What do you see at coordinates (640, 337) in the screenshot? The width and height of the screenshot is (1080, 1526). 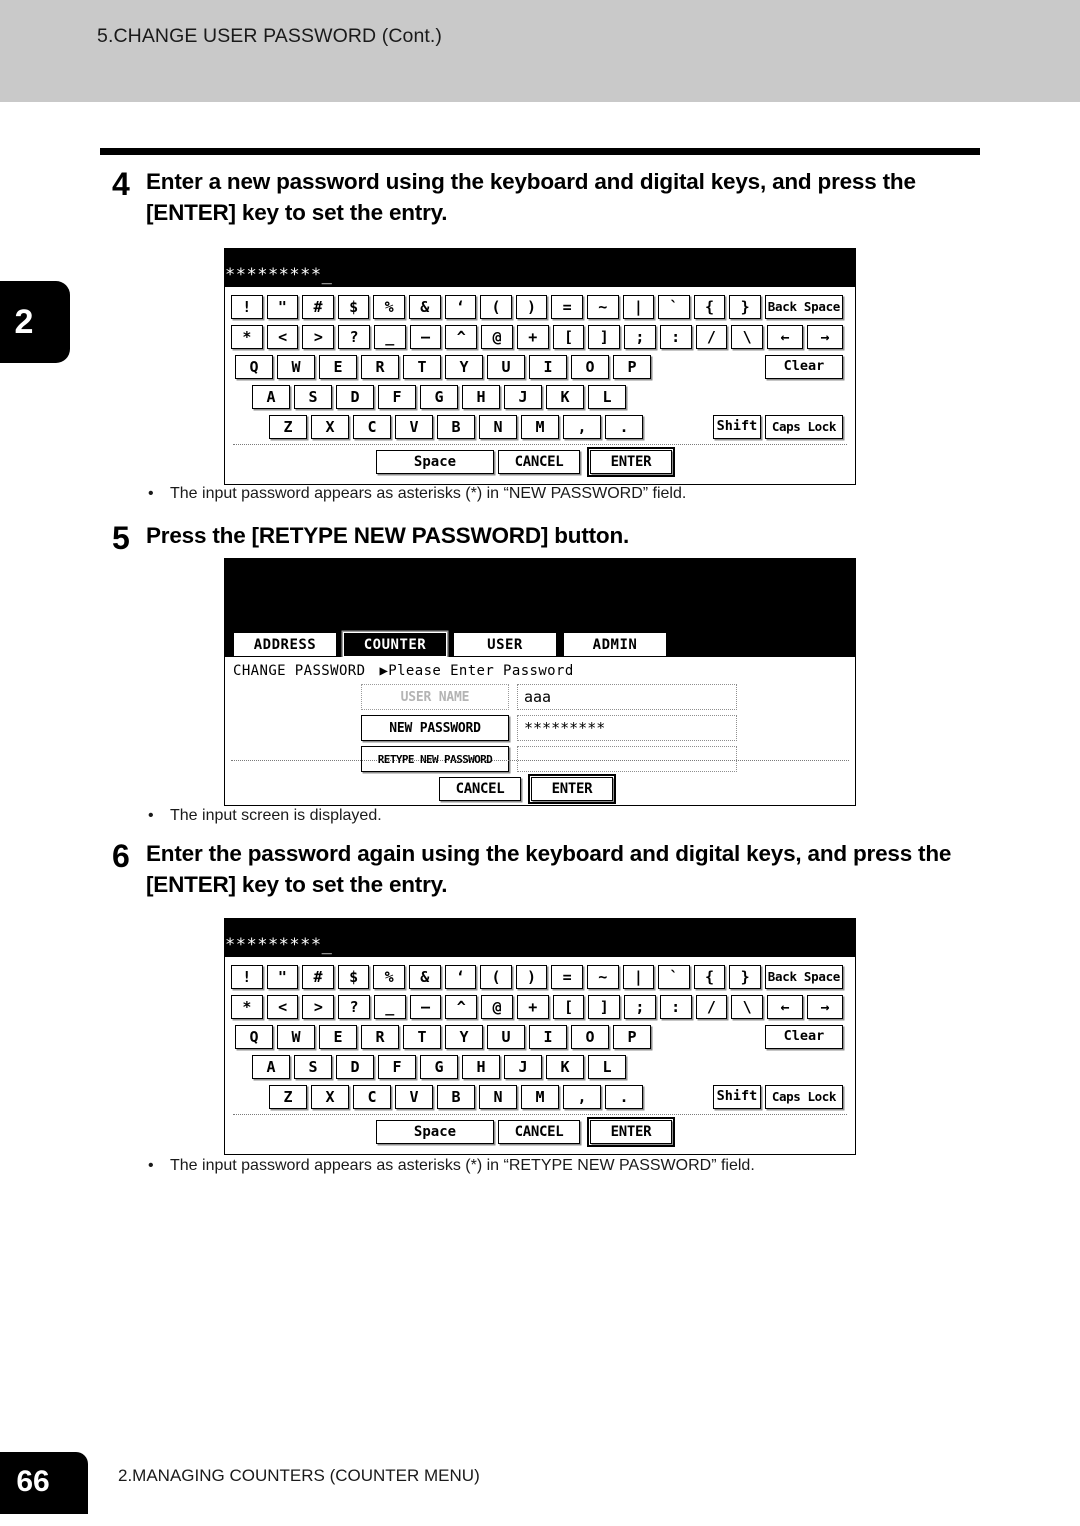 I see `key-semicolon: ;` at bounding box center [640, 337].